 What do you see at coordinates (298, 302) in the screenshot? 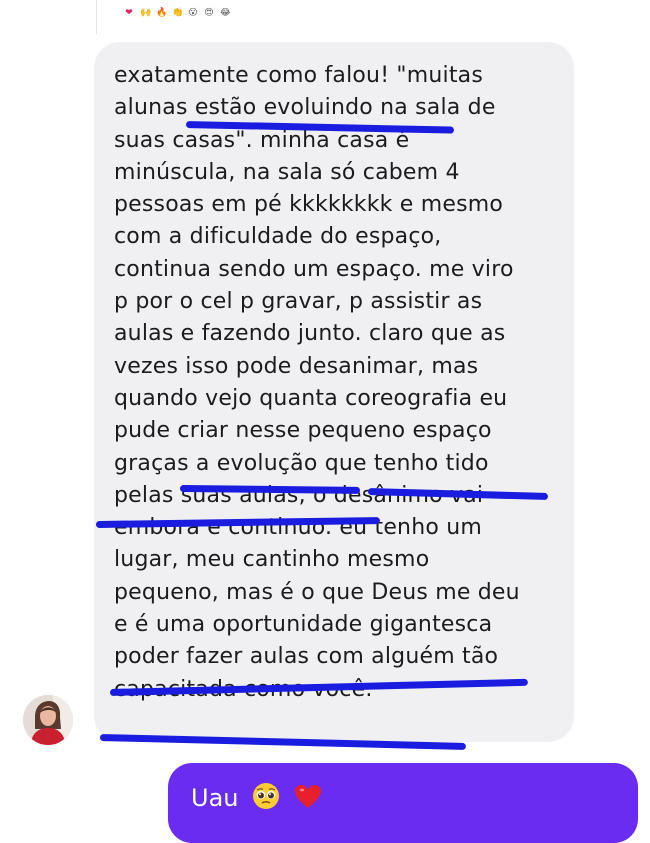
I see `message-line: p por o cel p gravar, p assistir as` at bounding box center [298, 302].